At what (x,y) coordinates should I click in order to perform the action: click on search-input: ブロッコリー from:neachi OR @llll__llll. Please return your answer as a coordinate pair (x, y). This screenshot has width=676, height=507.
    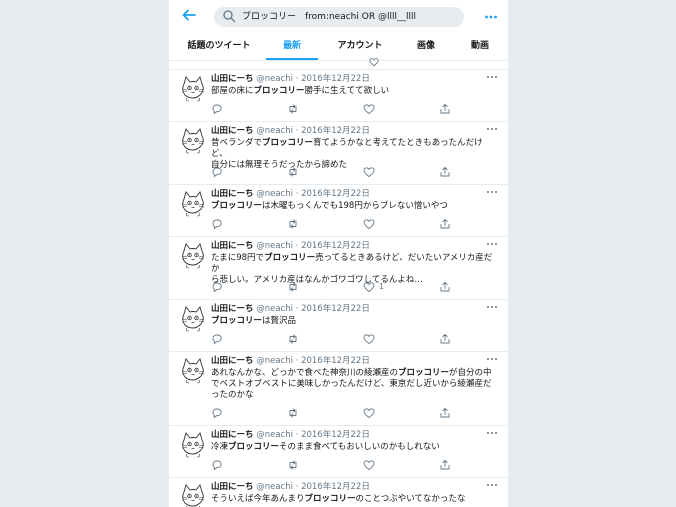
    Looking at the image, I should click on (339, 17).